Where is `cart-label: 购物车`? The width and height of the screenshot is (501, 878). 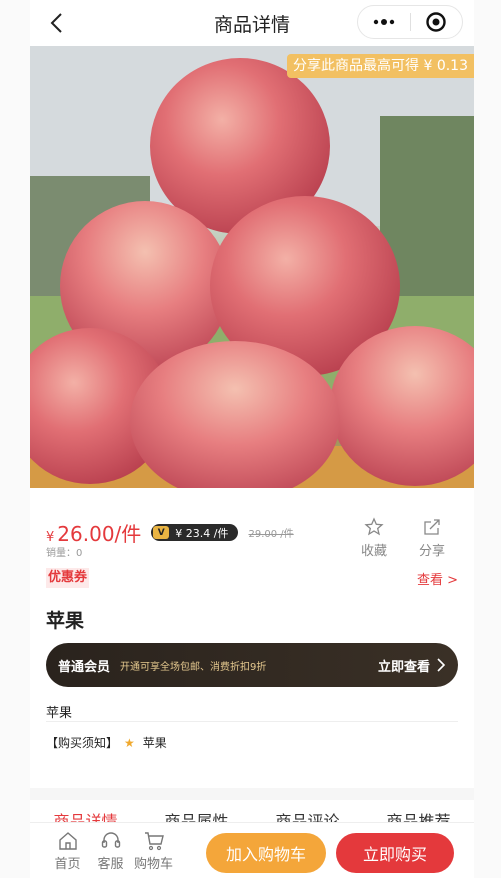 cart-label: 购物车 is located at coordinates (153, 864).